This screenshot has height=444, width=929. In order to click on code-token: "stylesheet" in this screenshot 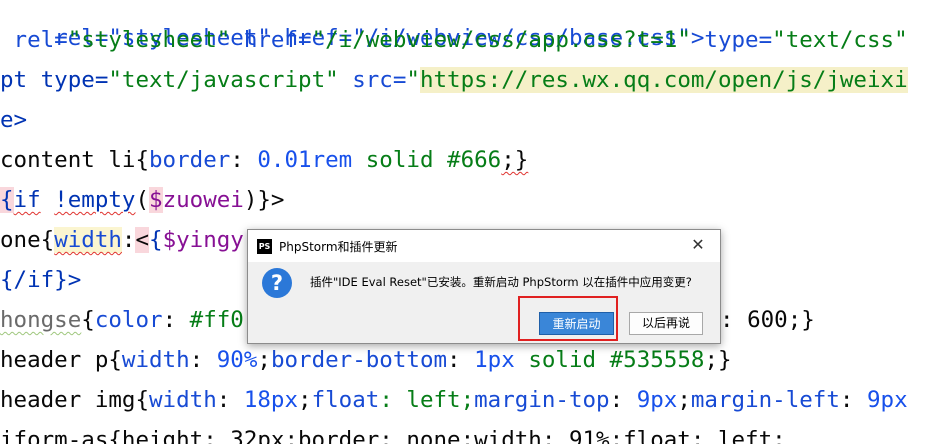, I will do `click(149, 40)`.